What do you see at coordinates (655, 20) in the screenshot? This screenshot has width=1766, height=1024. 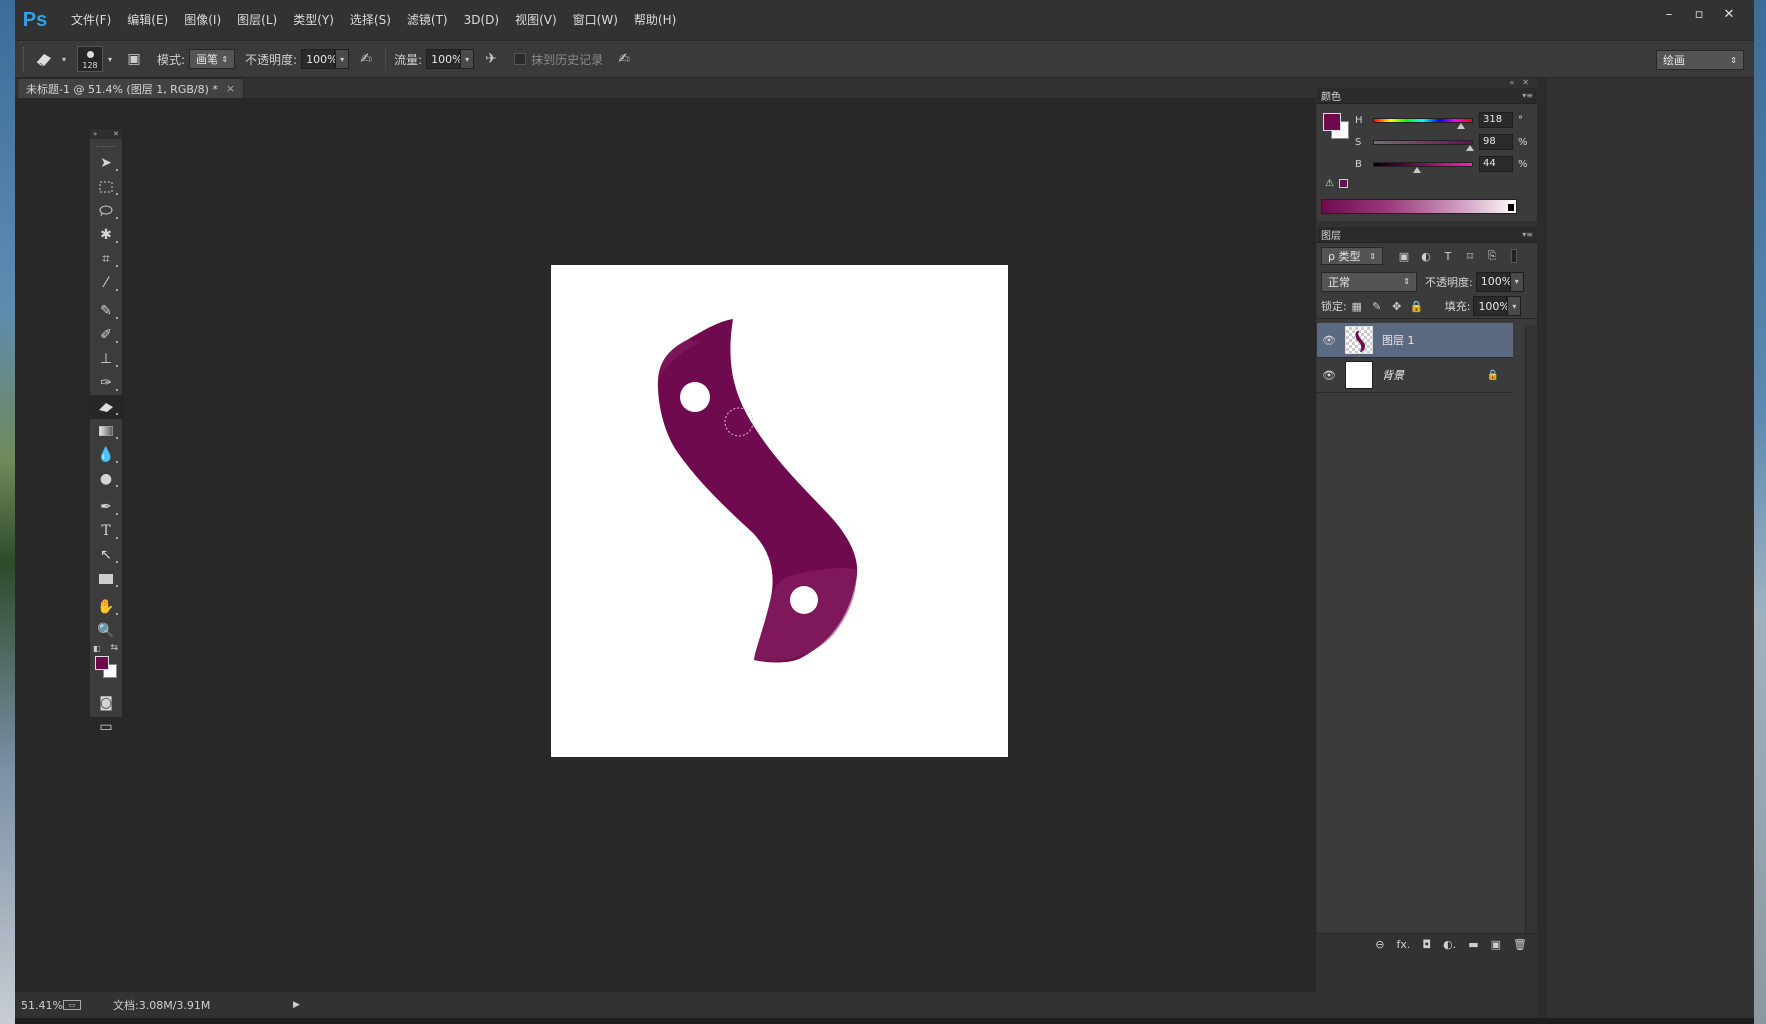 I see `menu-help: 帮助(H)` at bounding box center [655, 20].